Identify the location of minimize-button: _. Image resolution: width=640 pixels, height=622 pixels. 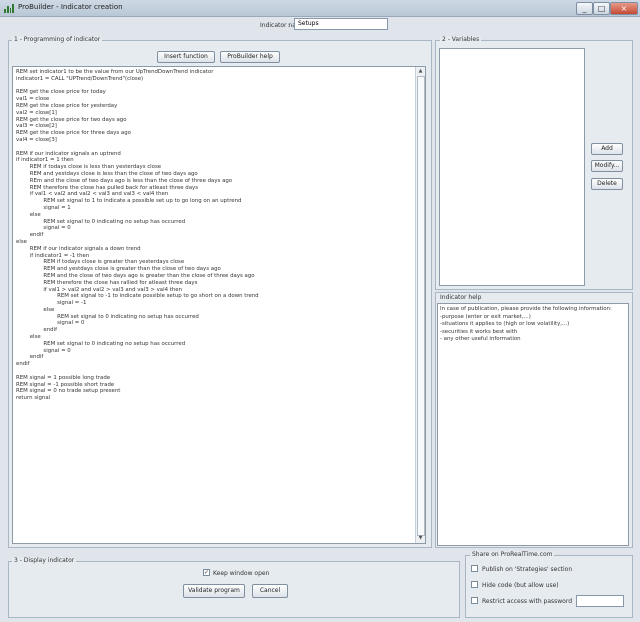
(584, 8).